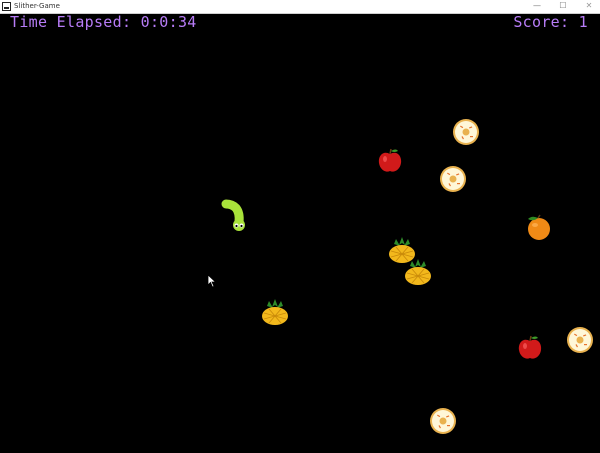  Describe the element at coordinates (103, 22) in the screenshot. I see `time-elapsed: Time Elapsed: 0:0:34` at that location.